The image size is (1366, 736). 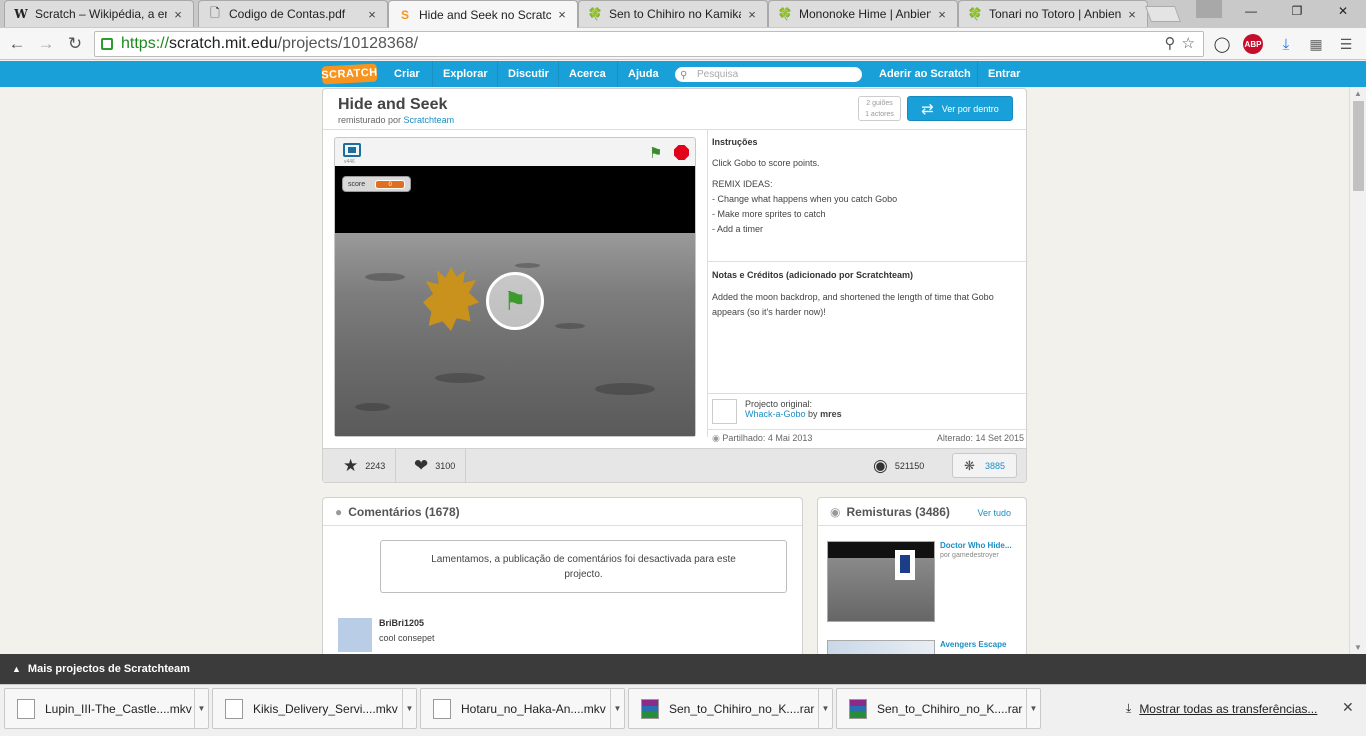 What do you see at coordinates (994, 513) in the screenshot?
I see `see-all-link: Ver tudo` at bounding box center [994, 513].